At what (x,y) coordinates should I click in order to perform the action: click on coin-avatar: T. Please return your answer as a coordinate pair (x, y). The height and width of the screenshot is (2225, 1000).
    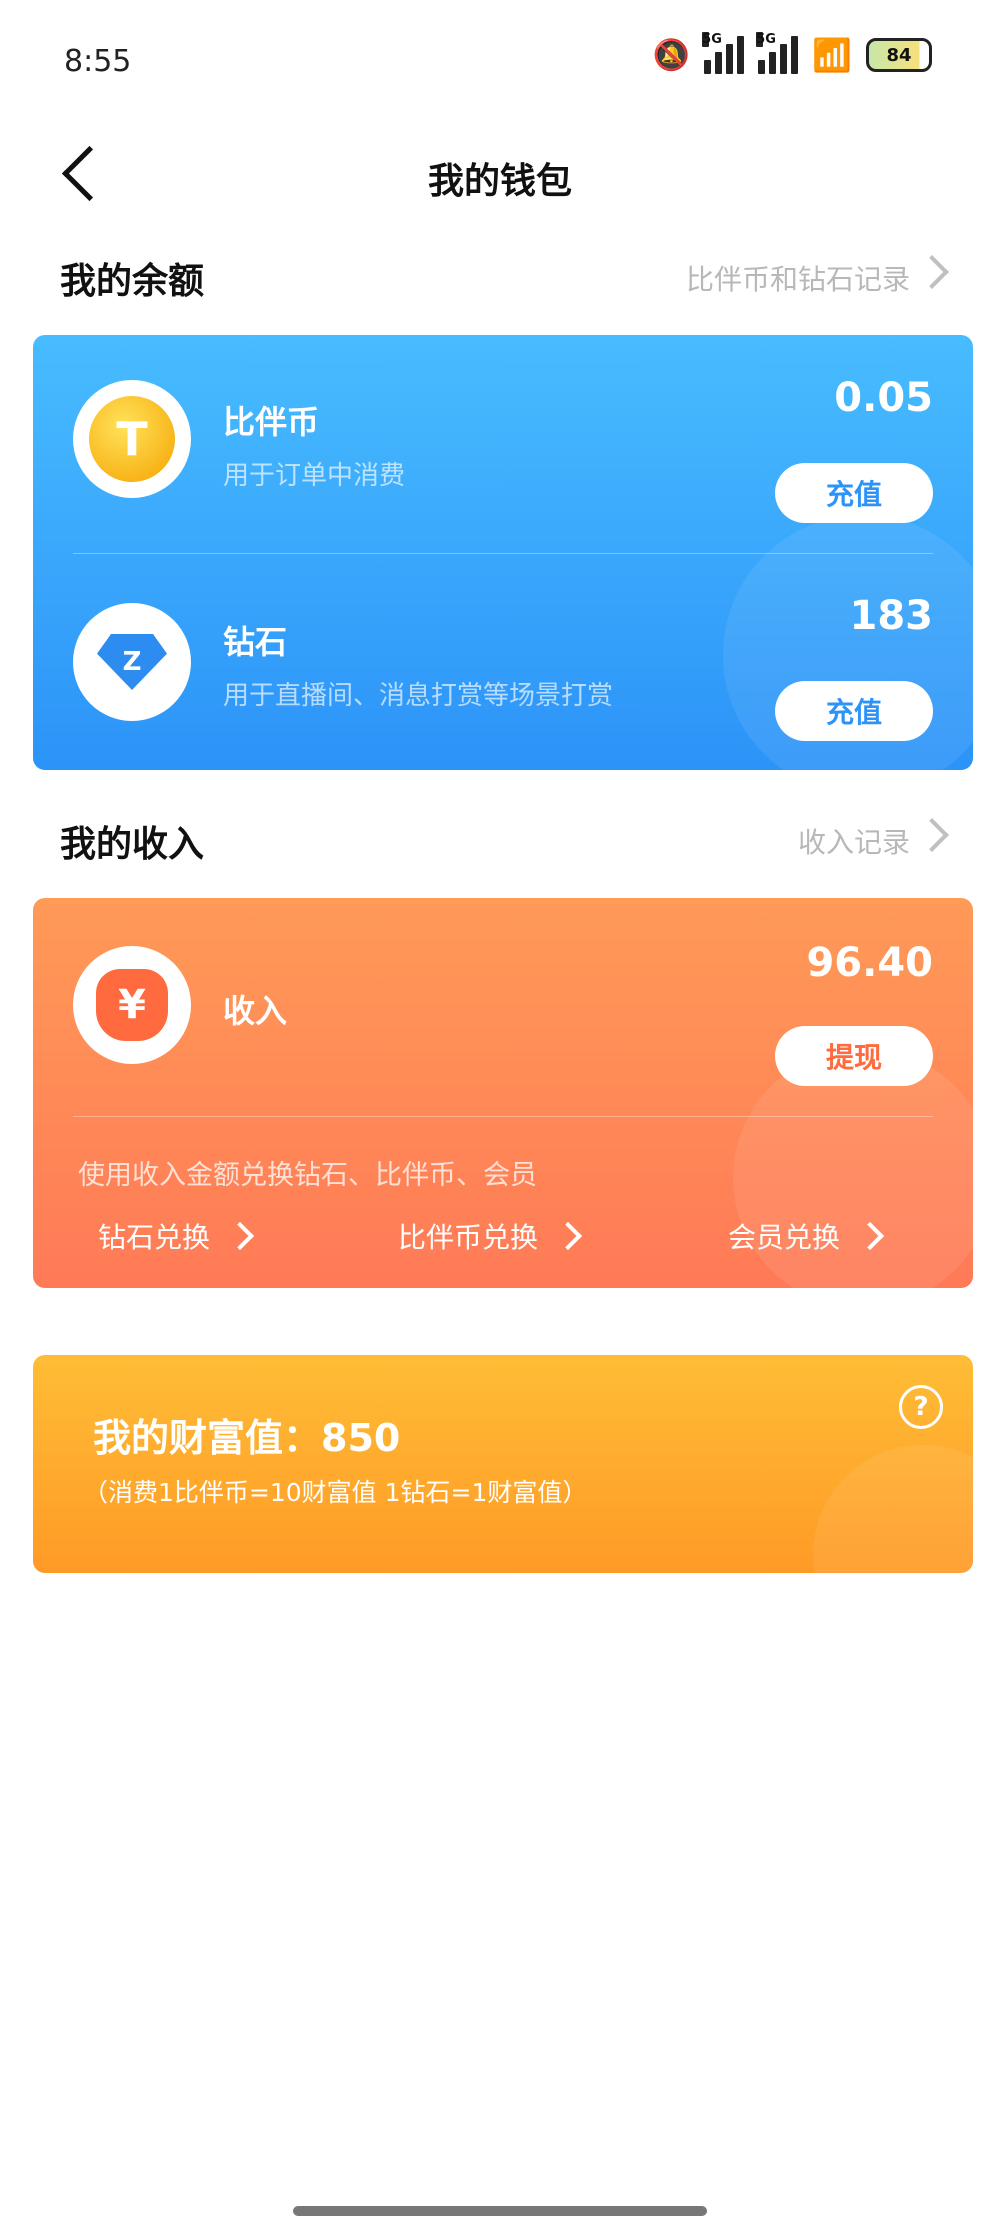
    Looking at the image, I should click on (132, 439).